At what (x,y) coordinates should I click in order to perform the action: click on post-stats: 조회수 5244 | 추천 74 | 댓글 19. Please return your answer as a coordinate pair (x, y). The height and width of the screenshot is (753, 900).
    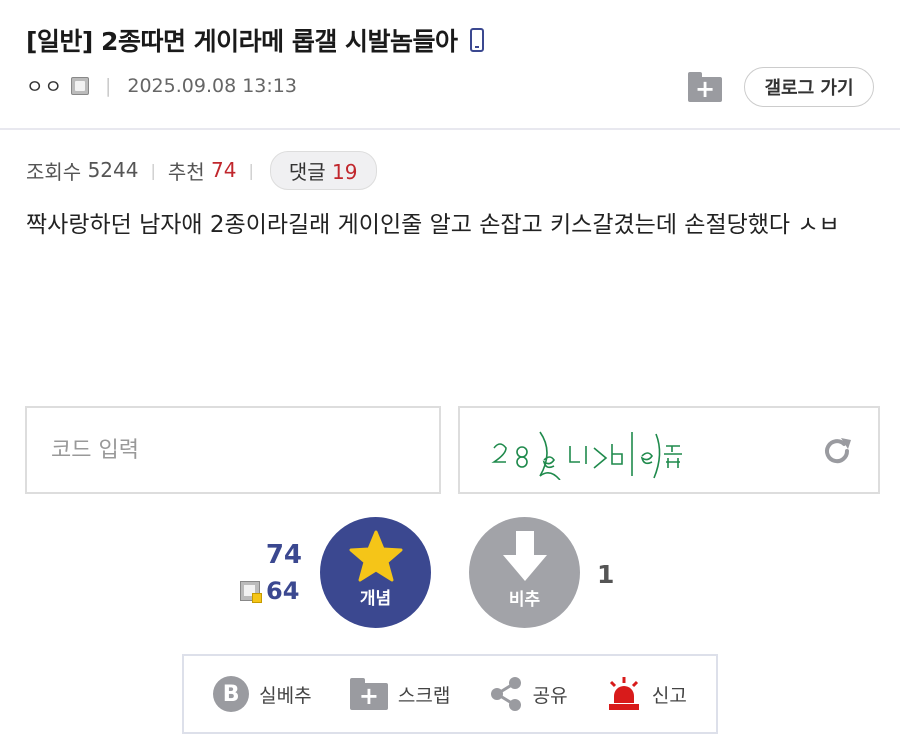
    Looking at the image, I should click on (201, 170).